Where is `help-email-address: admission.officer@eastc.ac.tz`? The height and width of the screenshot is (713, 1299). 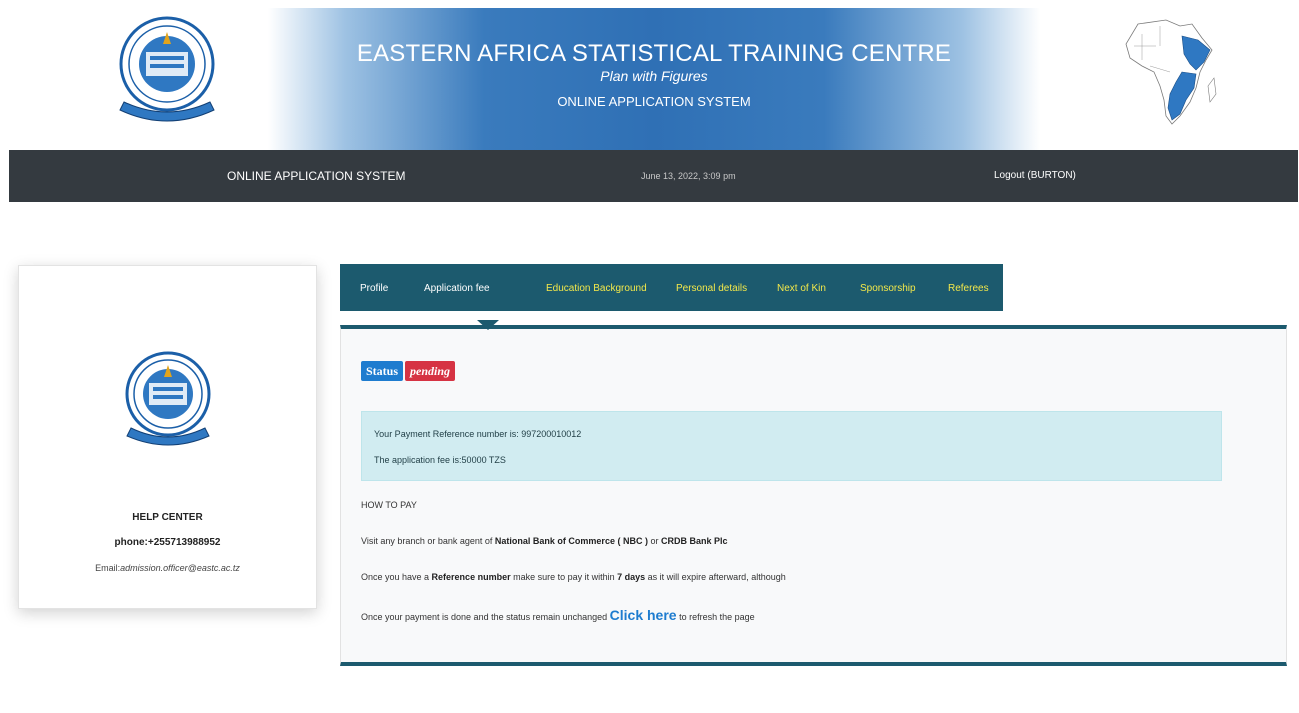
help-email-address: admission.officer@eastc.ac.tz is located at coordinates (180, 568).